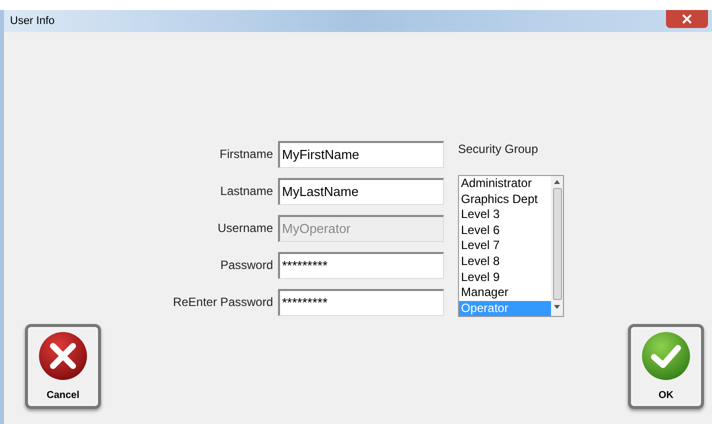  What do you see at coordinates (505, 278) in the screenshot?
I see `list-item: Level 9` at bounding box center [505, 278].